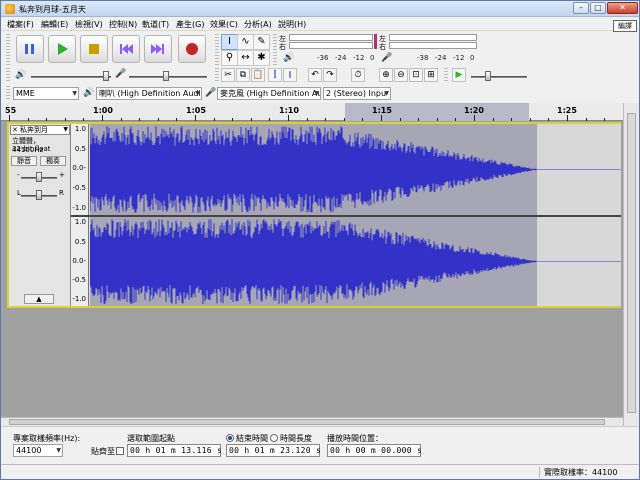  What do you see at coordinates (261, 42) in the screenshot?
I see `draw-tool: ✎` at bounding box center [261, 42].